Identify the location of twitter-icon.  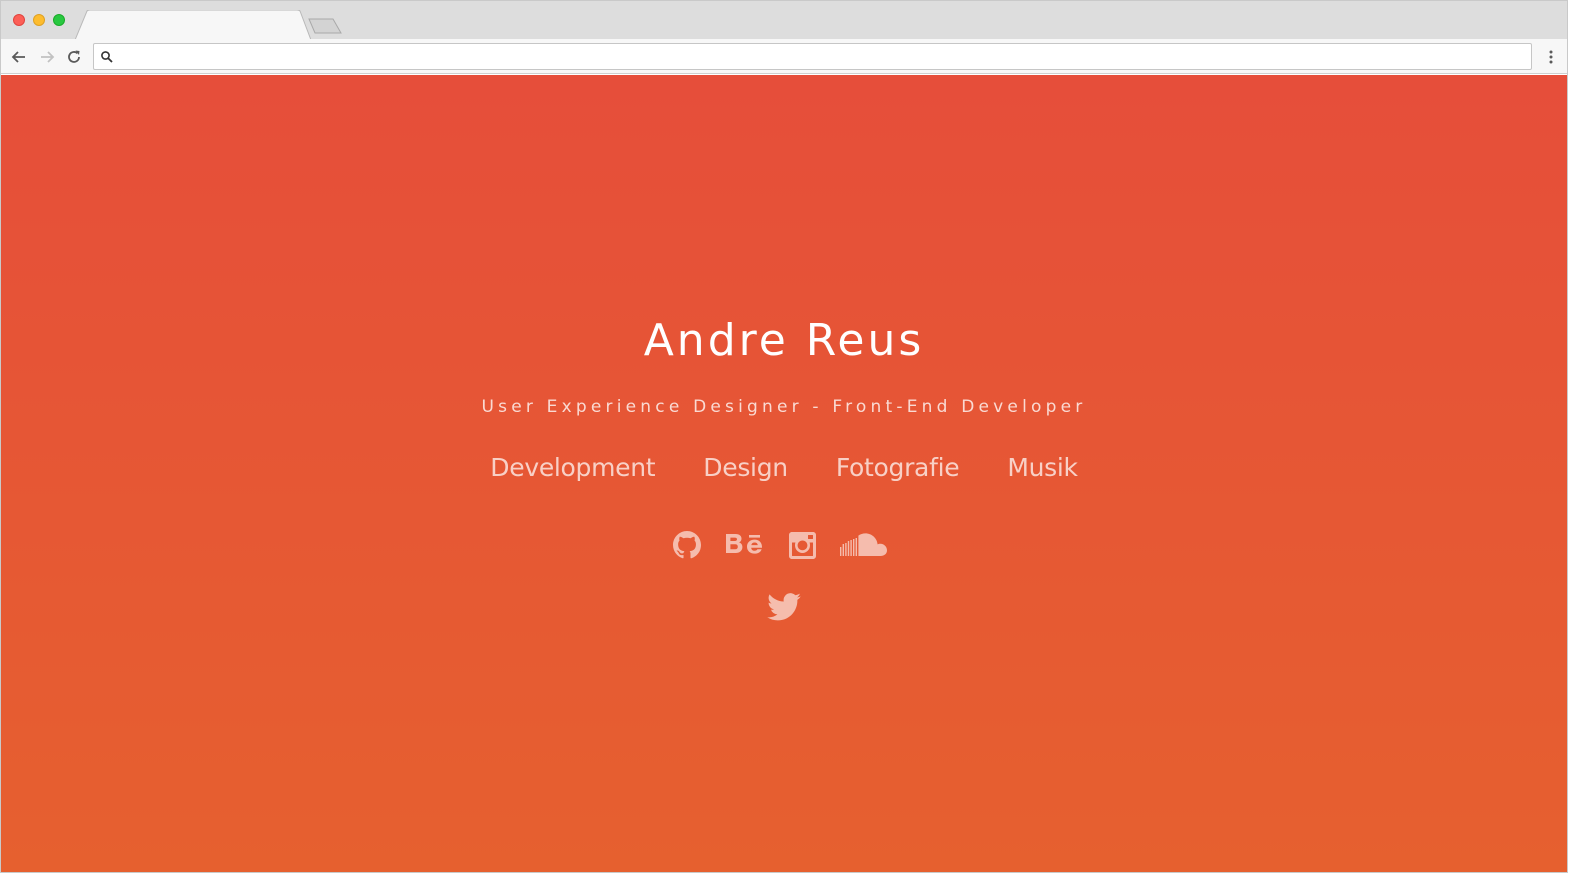
(784, 607).